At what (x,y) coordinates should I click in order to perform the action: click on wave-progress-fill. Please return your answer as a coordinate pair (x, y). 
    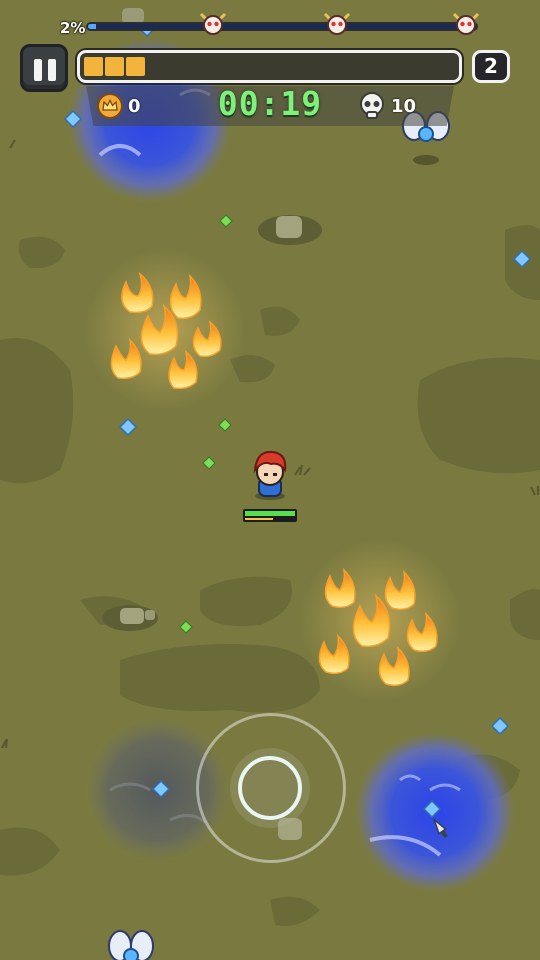
    Looking at the image, I should click on (92, 26).